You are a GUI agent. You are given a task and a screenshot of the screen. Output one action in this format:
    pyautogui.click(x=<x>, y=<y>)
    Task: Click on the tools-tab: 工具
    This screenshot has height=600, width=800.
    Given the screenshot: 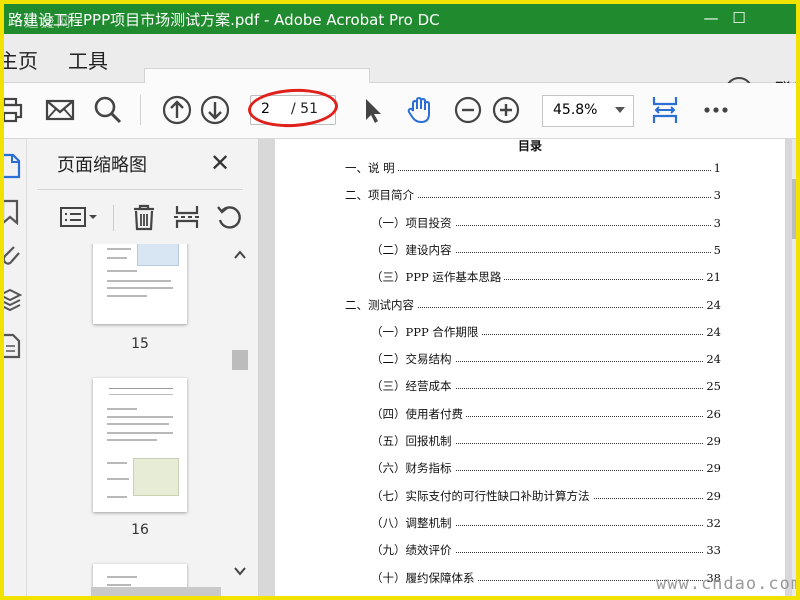 What is the action you would take?
    pyautogui.click(x=88, y=59)
    